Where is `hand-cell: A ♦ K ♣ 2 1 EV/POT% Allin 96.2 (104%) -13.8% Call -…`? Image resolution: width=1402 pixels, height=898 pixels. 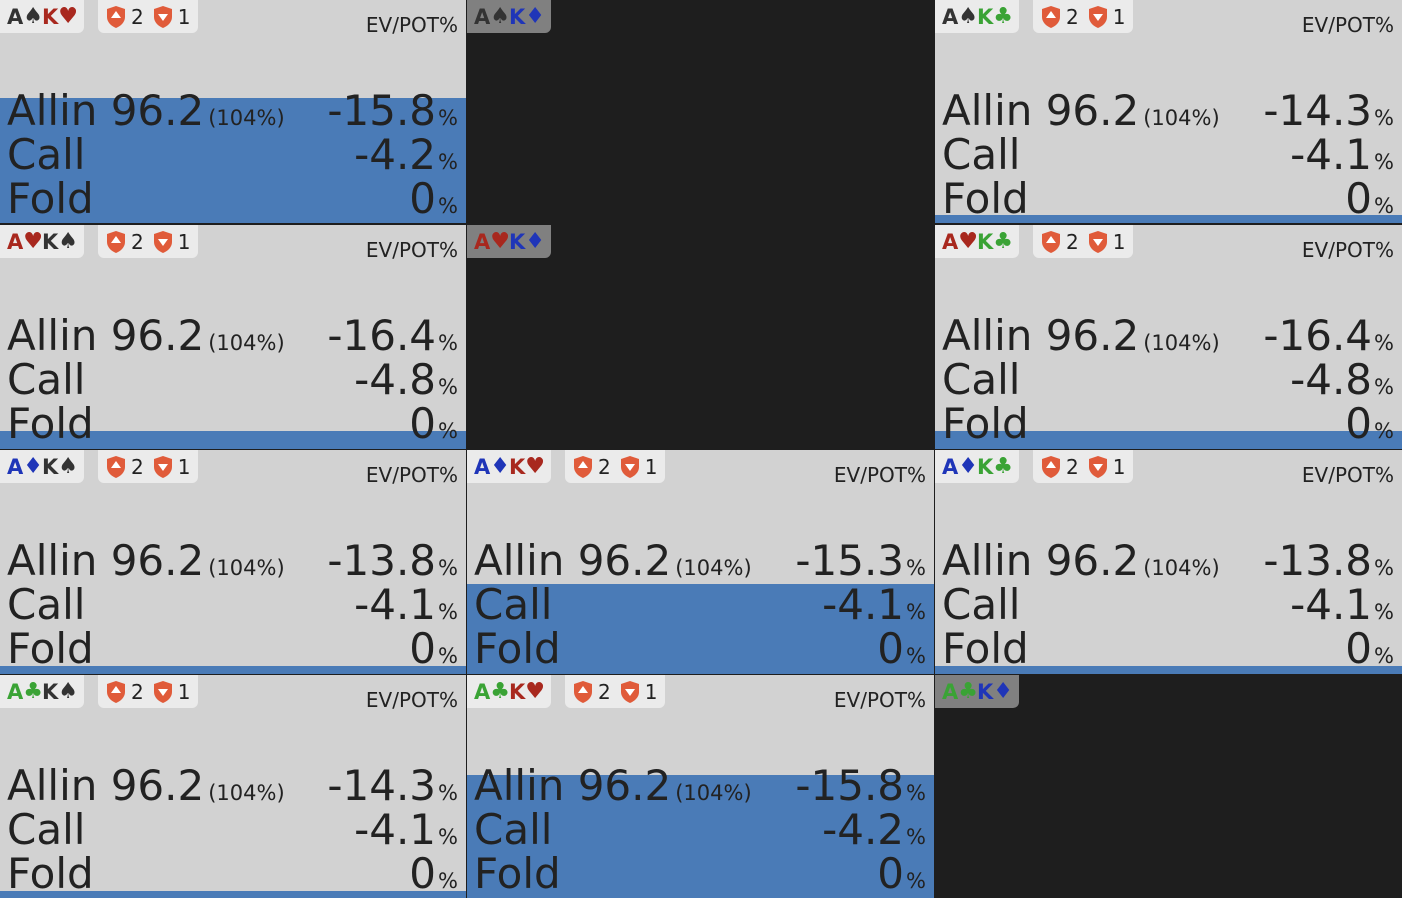 hand-cell: A ♦ K ♣ 2 1 EV/POT% Allin 96.2 (104%) -13.8% Call -… is located at coordinates (1168, 562).